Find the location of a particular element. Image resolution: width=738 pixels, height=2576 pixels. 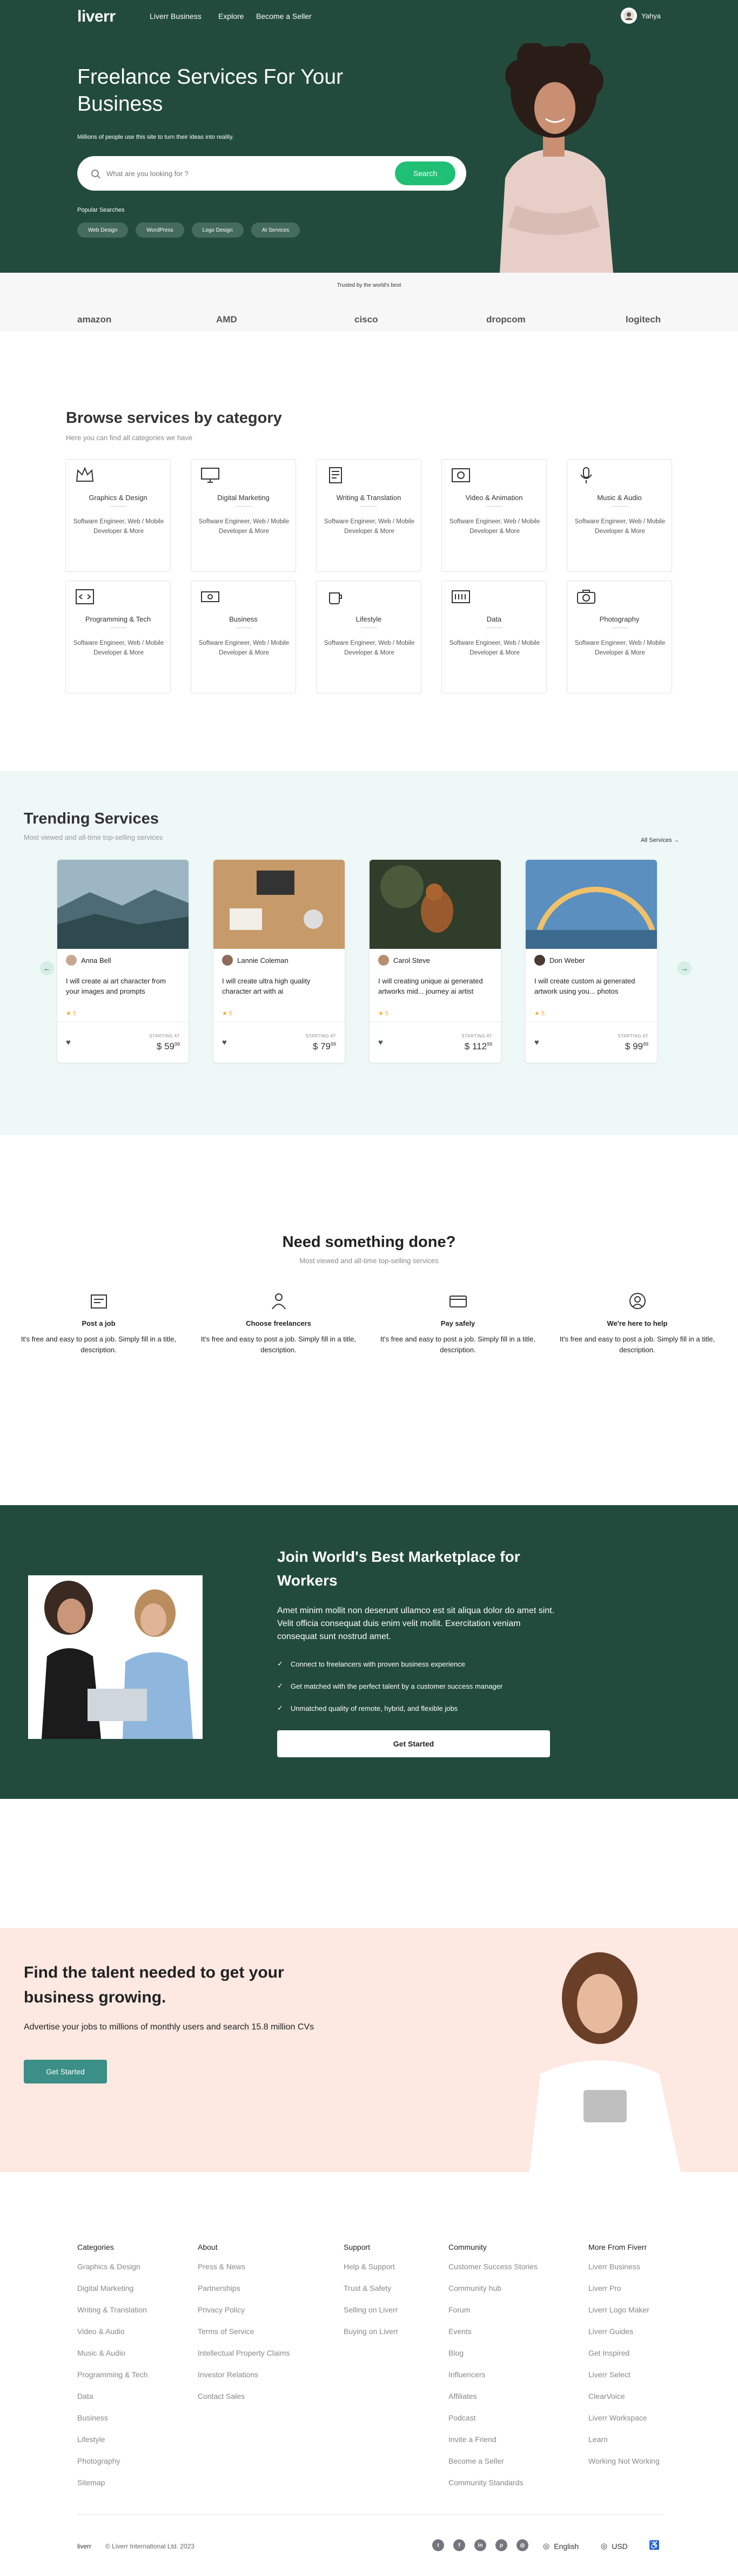

footer-link: Photography is located at coordinates (112, 2466).